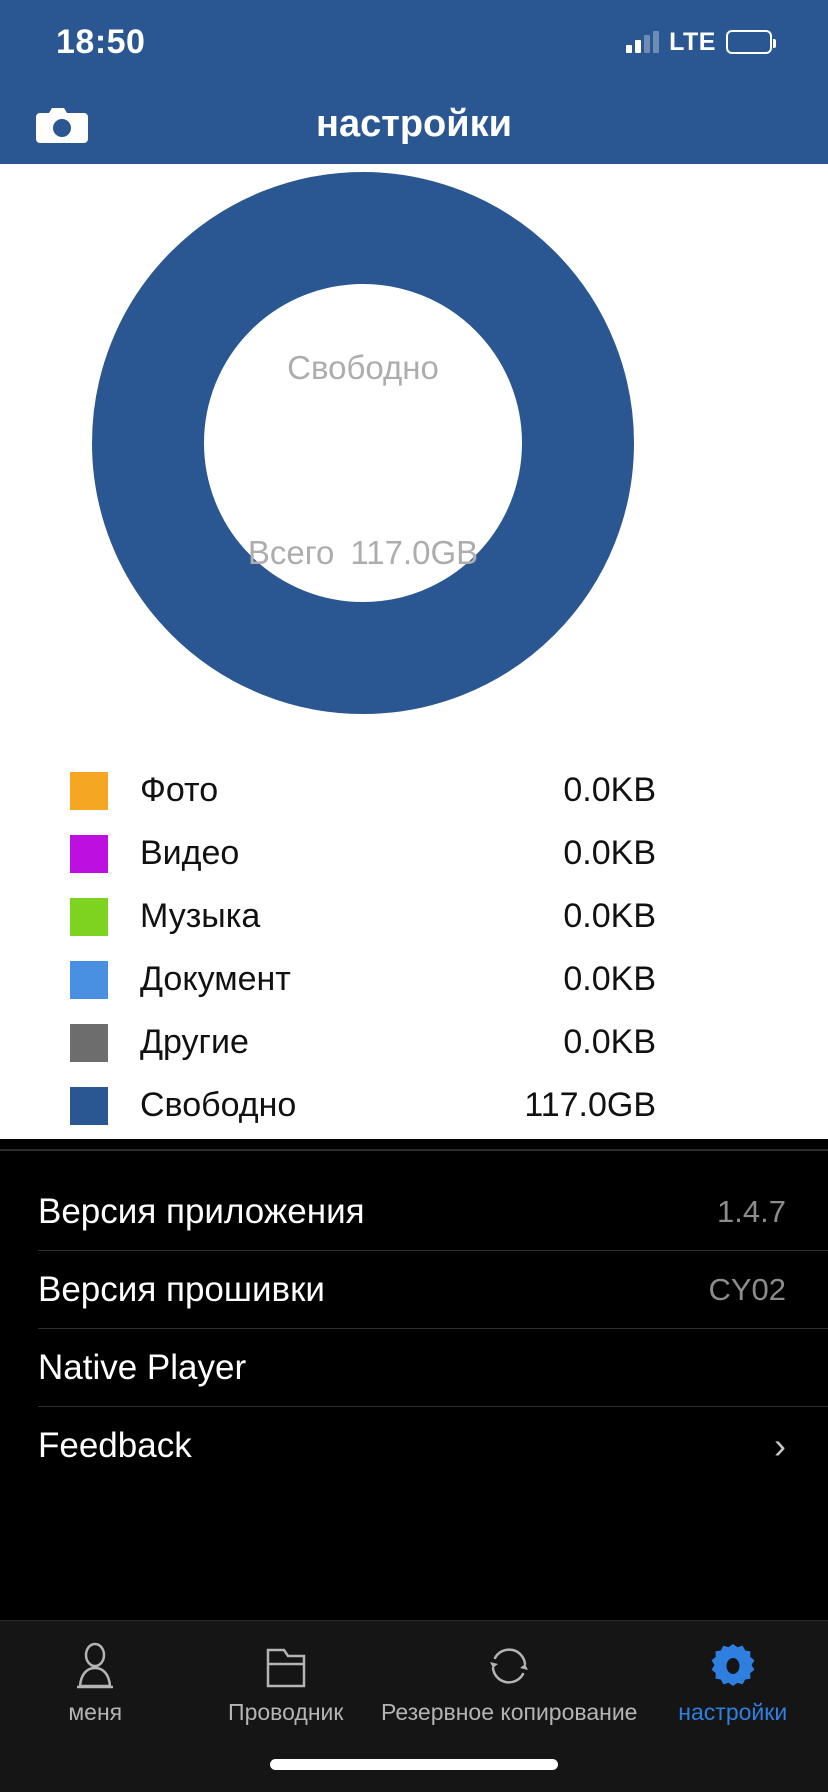 The height and width of the screenshot is (1792, 828). What do you see at coordinates (643, 42) in the screenshot?
I see `cellular-signal-icon` at bounding box center [643, 42].